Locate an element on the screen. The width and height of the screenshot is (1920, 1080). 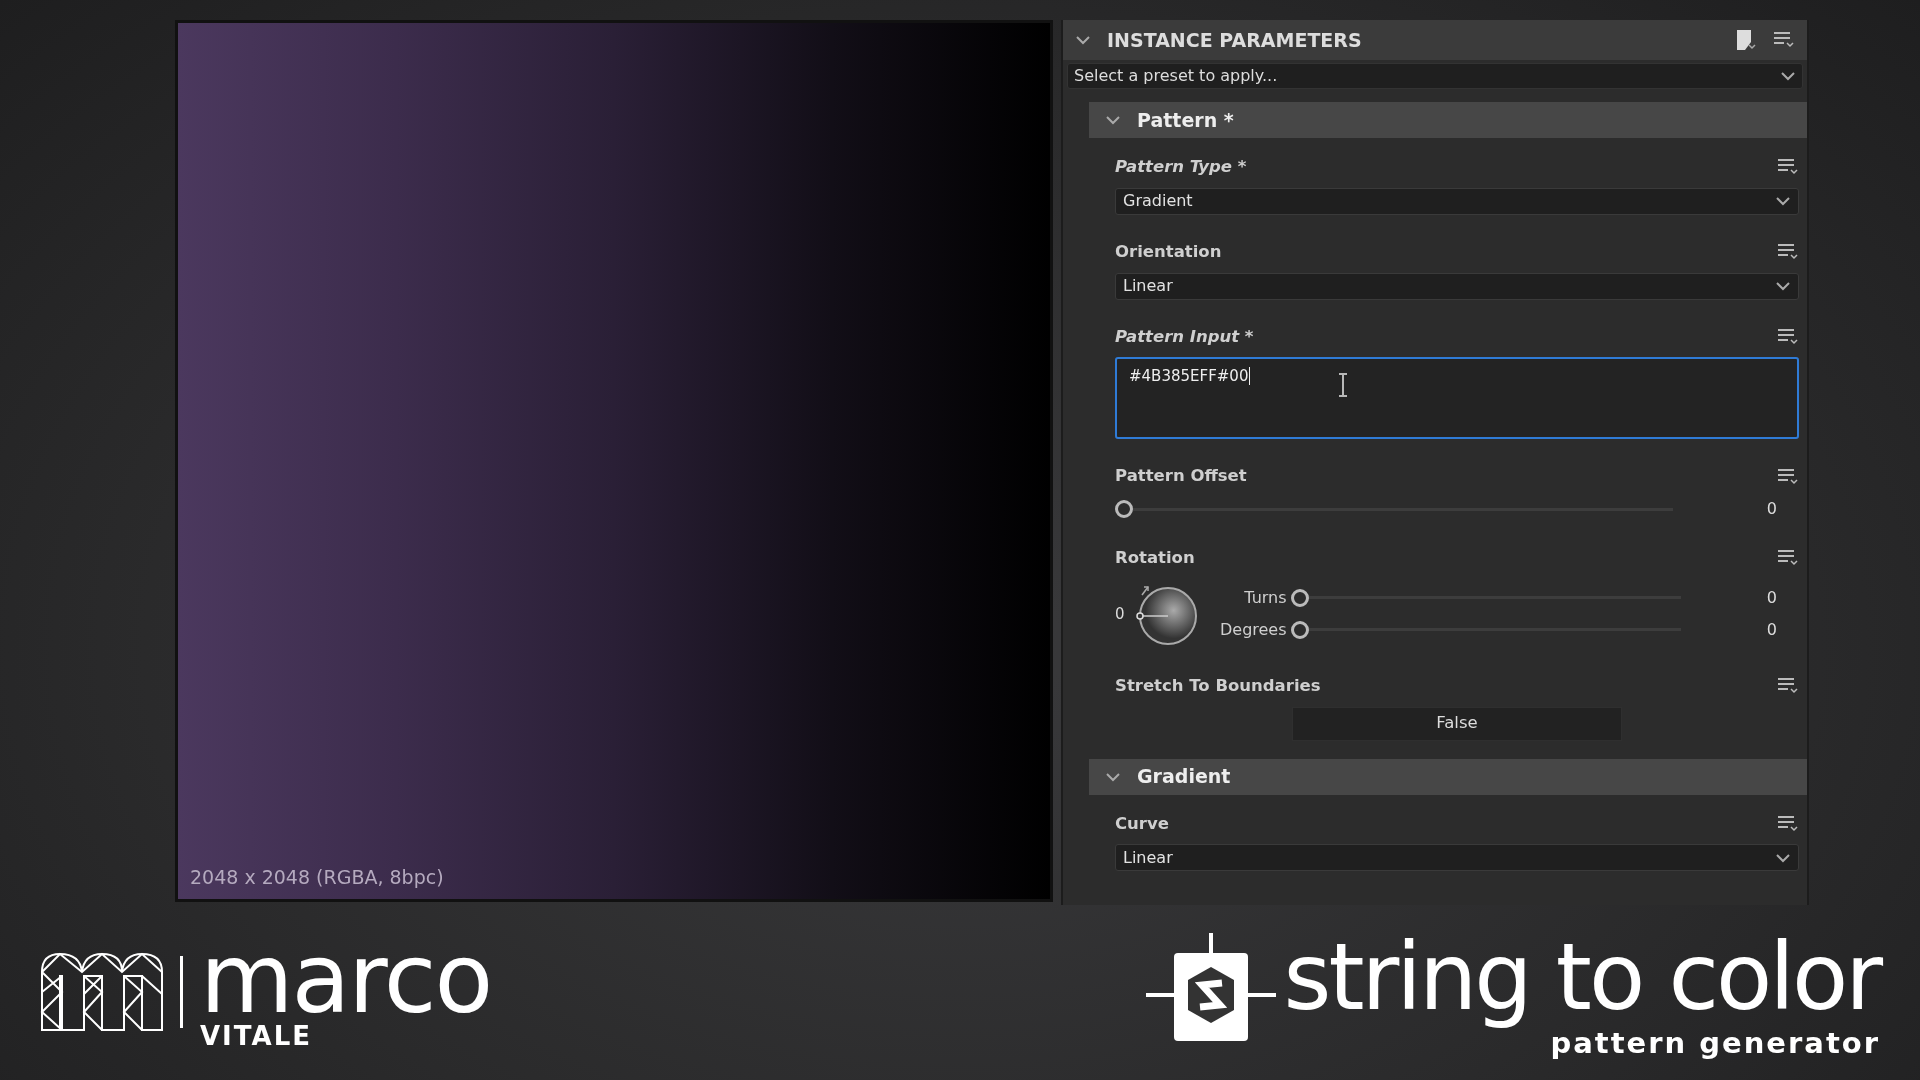
toggle-button: False is located at coordinates (1457, 723).